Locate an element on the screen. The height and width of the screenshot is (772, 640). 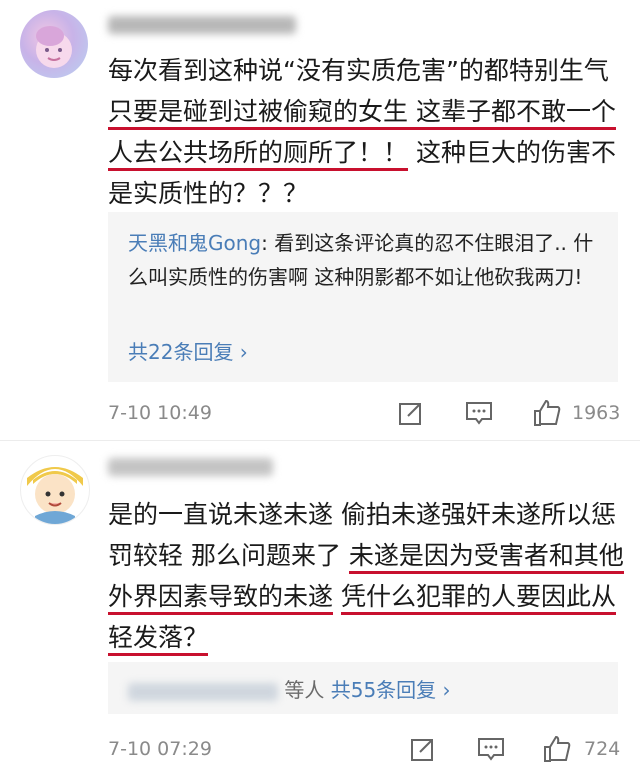
view-replies-link: 共55条回复 › is located at coordinates (391, 690).